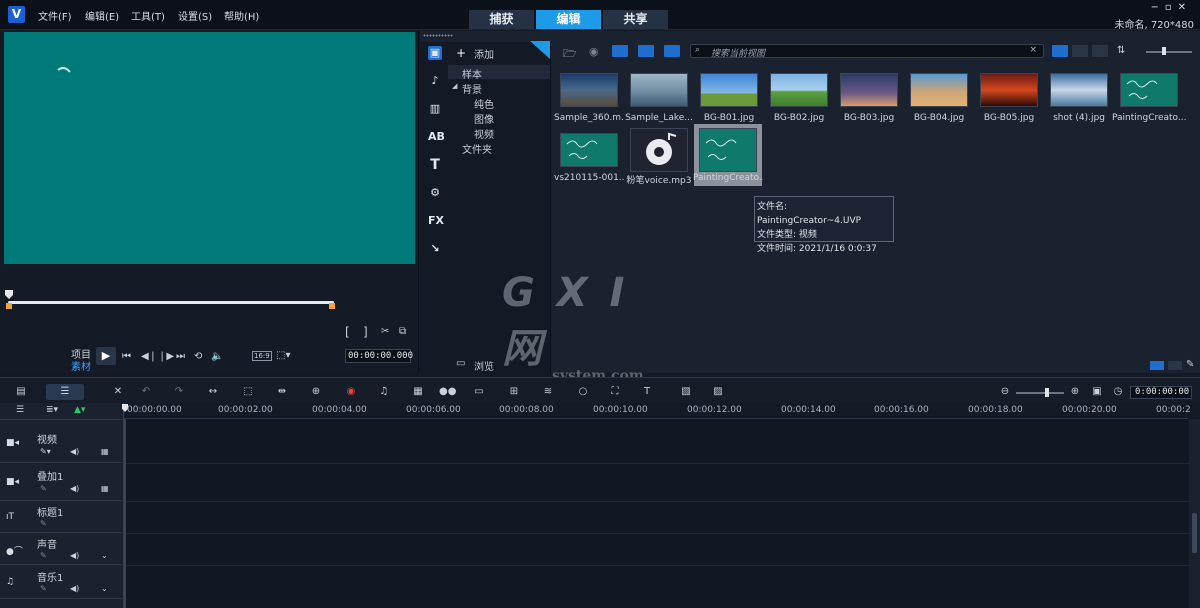  Describe the element at coordinates (686, 392) in the screenshot. I see `split-screen-icon: ▧` at that location.